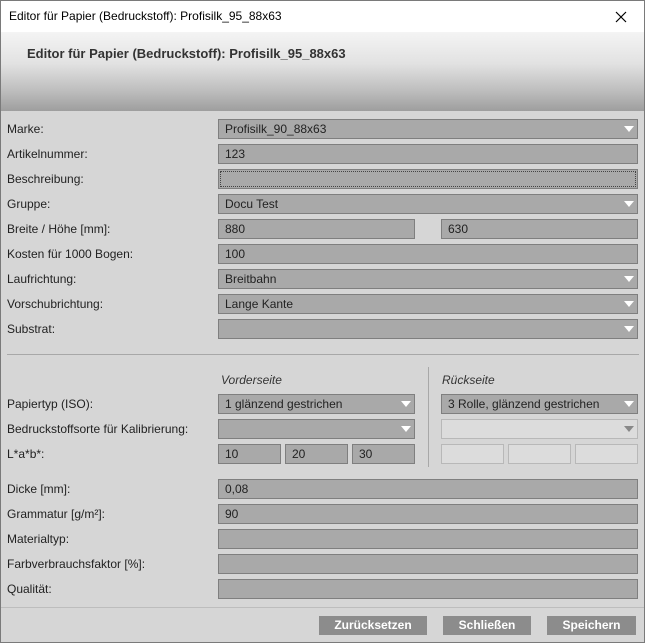  What do you see at coordinates (42, 279) in the screenshot?
I see `laufrichtung-label: Laufrichtung:` at bounding box center [42, 279].